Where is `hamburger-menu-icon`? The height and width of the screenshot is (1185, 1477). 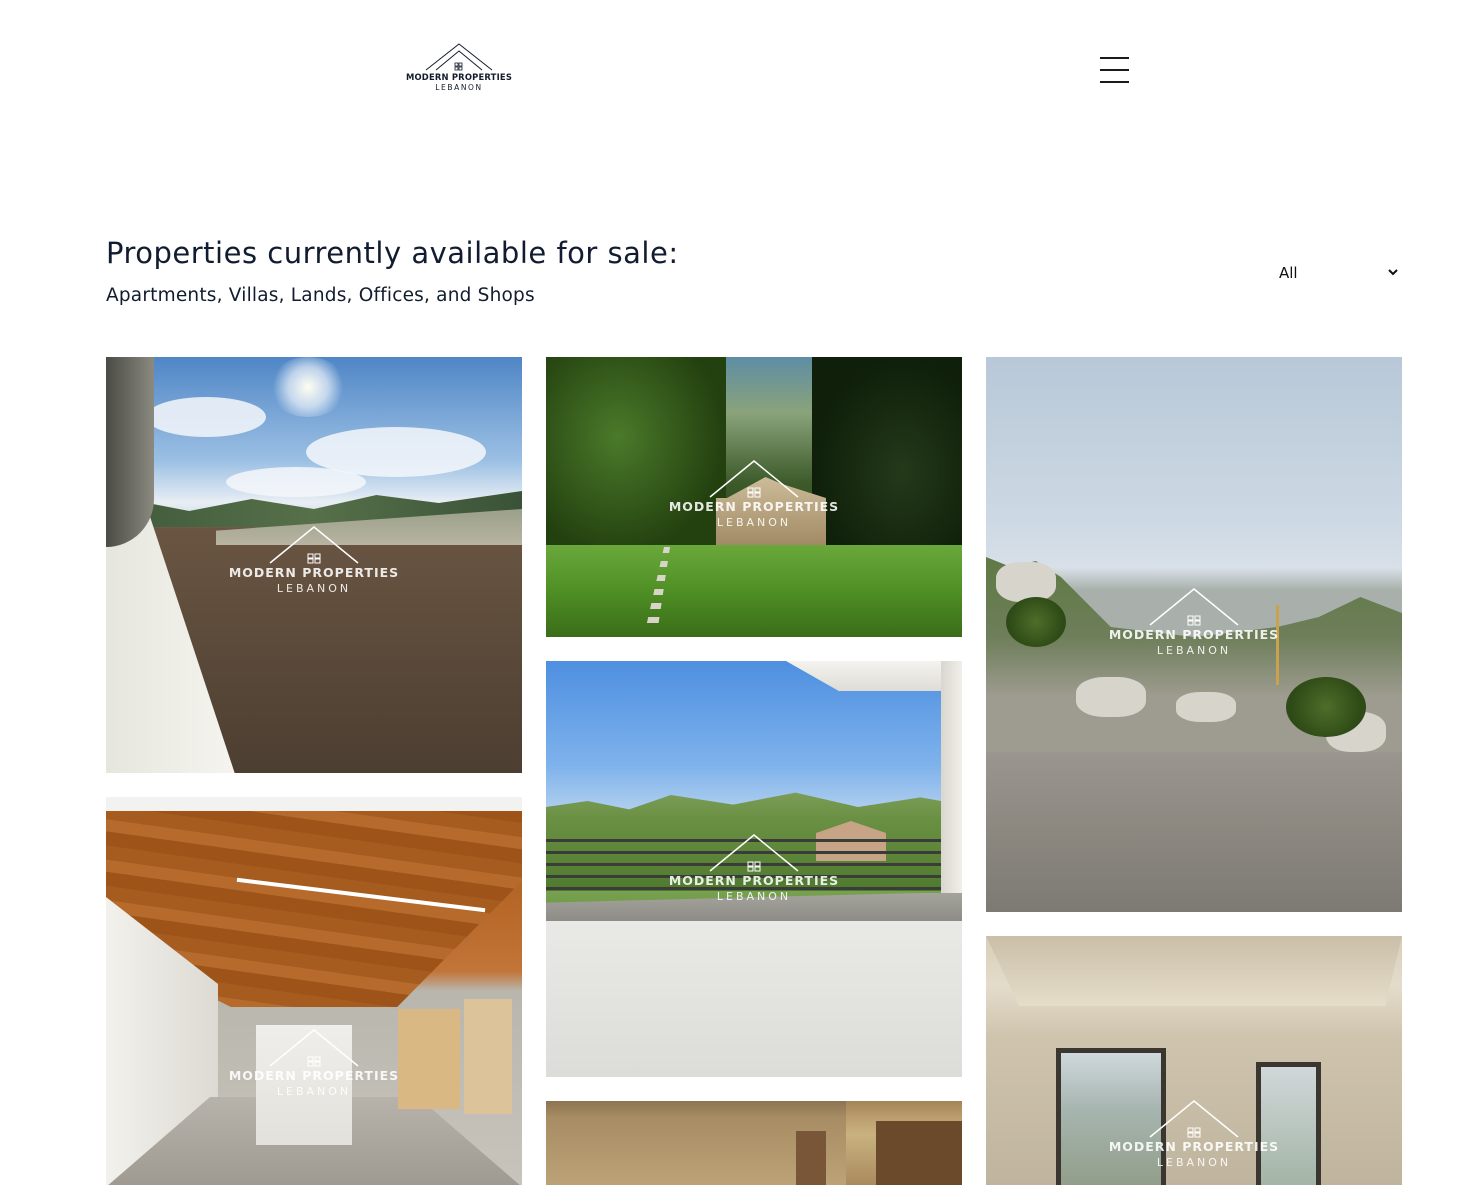 hamburger-menu-icon is located at coordinates (1115, 71).